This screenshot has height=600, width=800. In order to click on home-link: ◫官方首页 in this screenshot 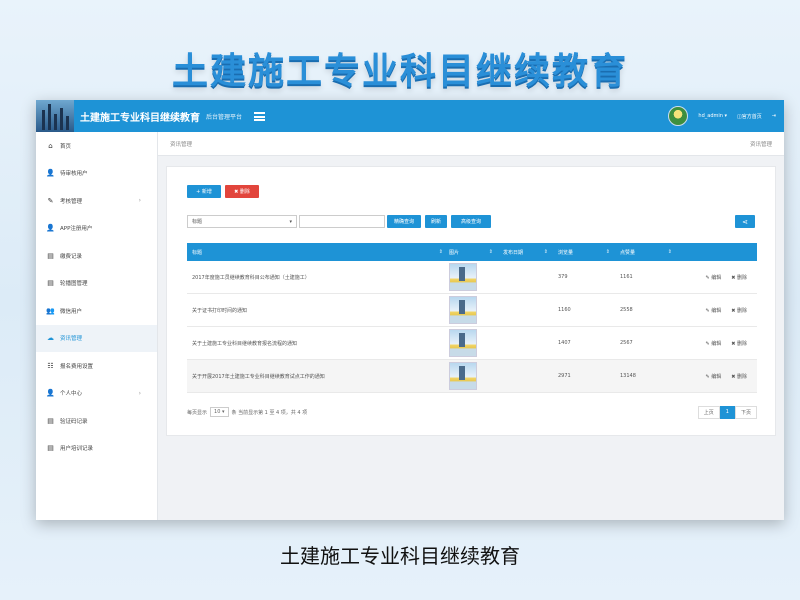, I will do `click(749, 116)`.